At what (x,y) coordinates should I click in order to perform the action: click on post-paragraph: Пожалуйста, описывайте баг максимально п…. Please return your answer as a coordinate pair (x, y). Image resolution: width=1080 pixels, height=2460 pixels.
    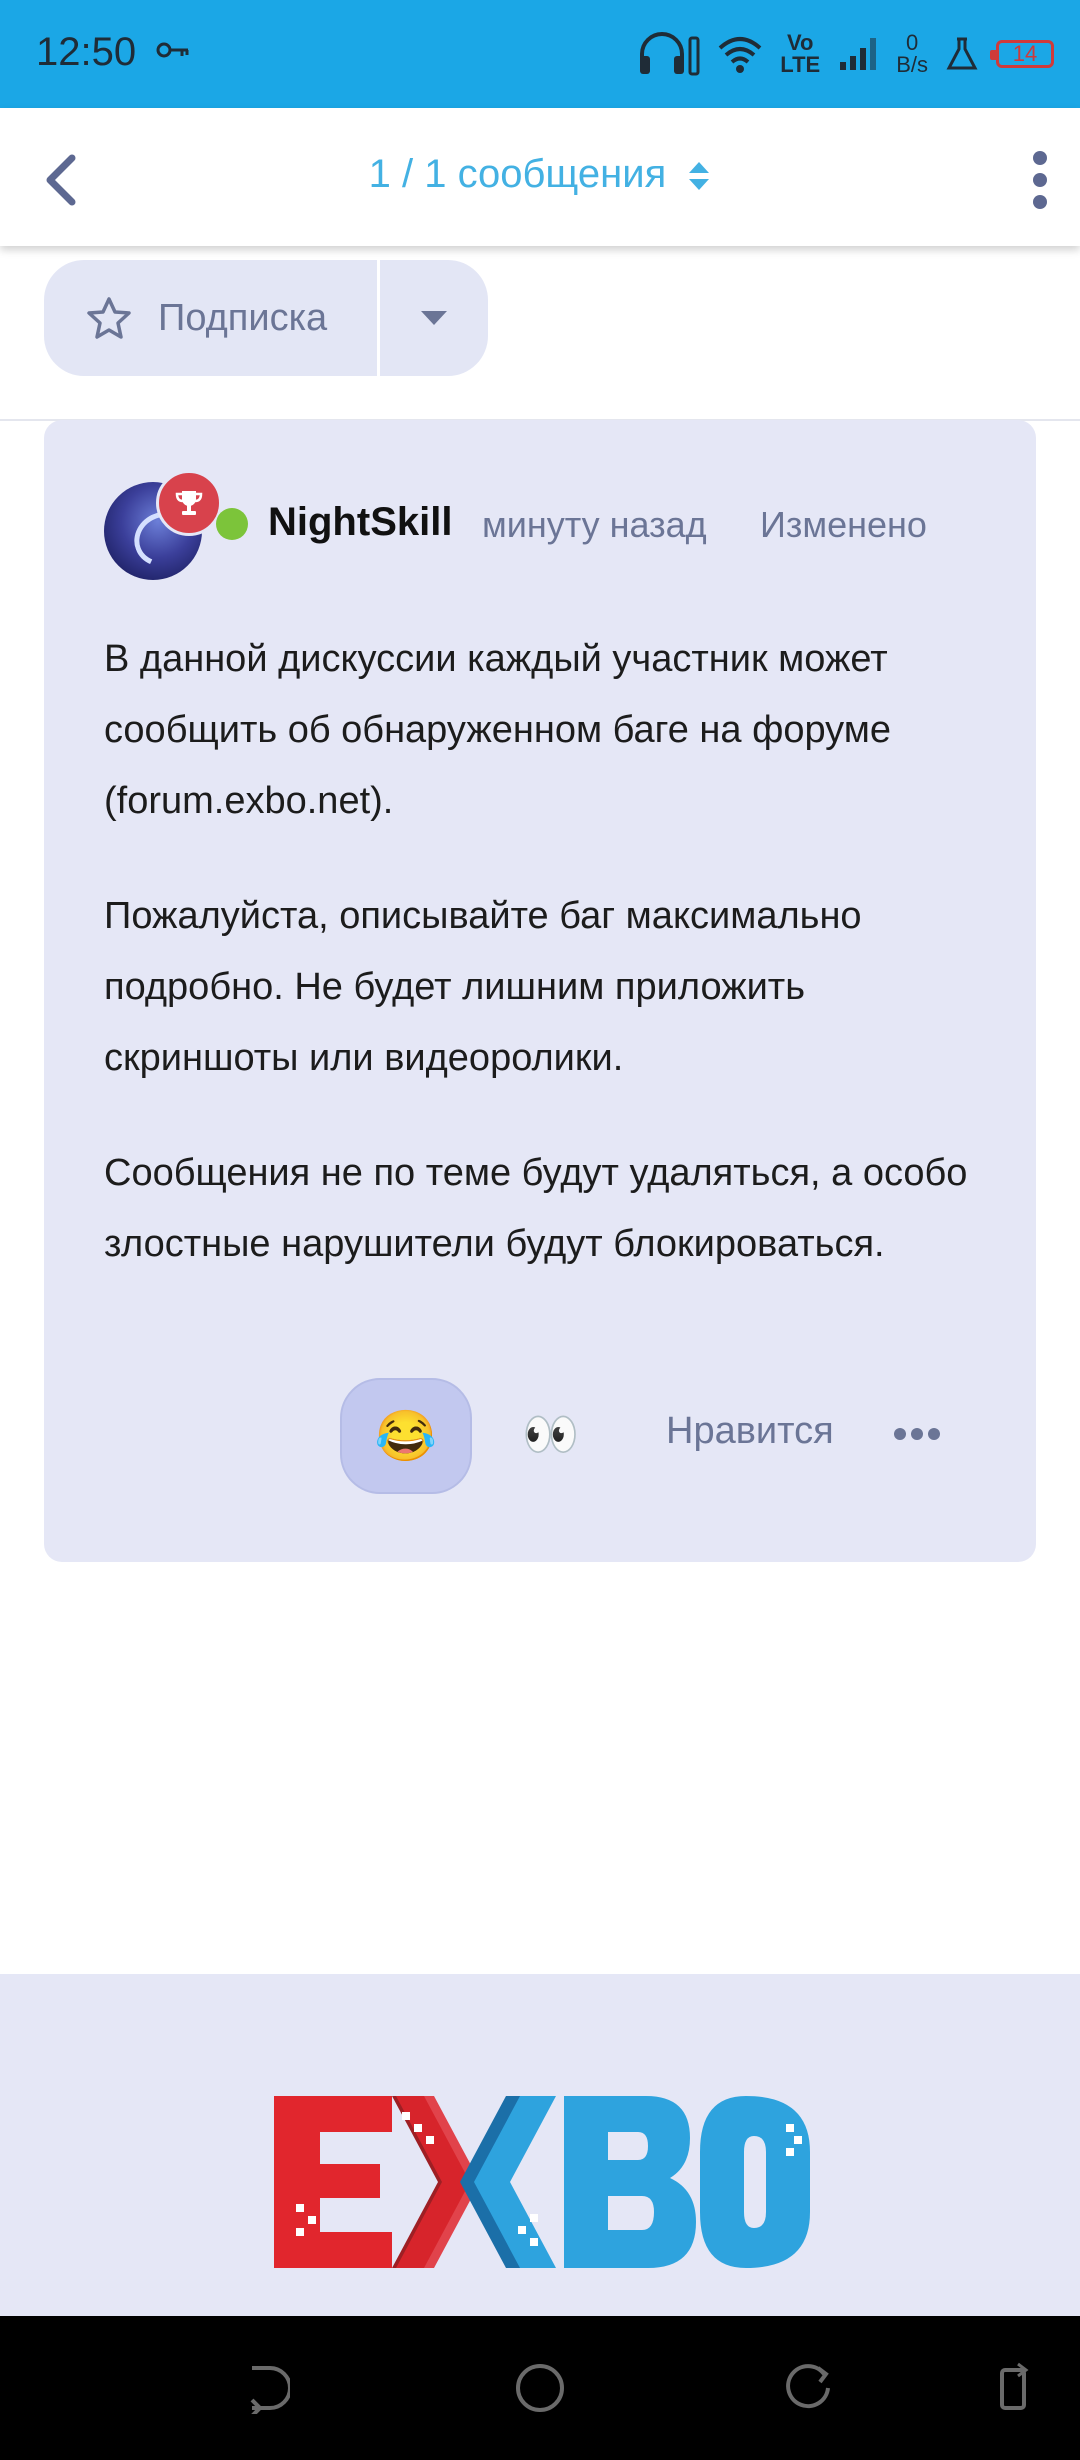
    Looking at the image, I should click on (483, 987).